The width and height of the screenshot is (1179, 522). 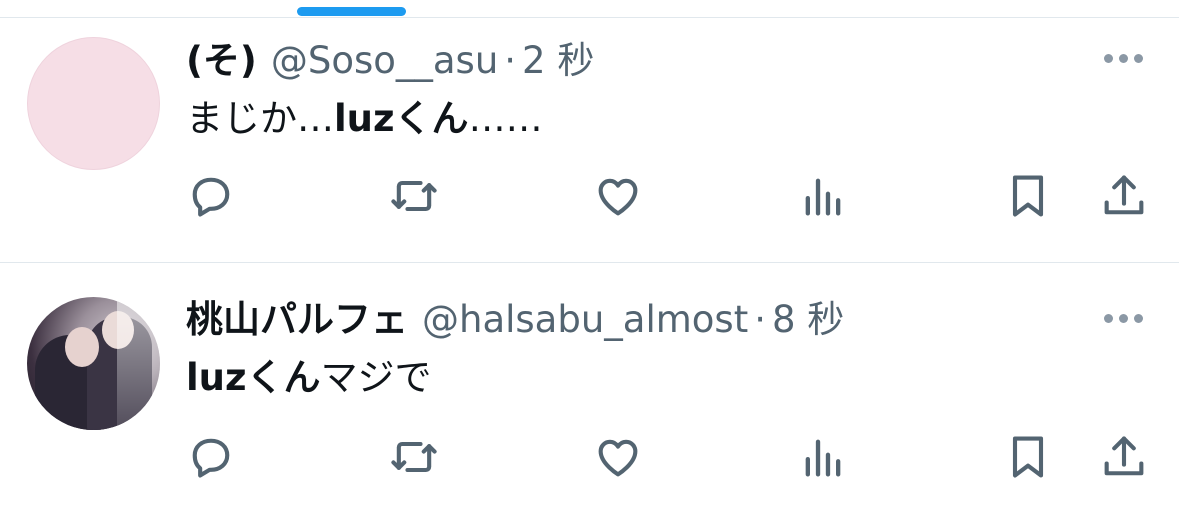 I want to click on user-handle: @halsabu_almost, so click(x=585, y=319).